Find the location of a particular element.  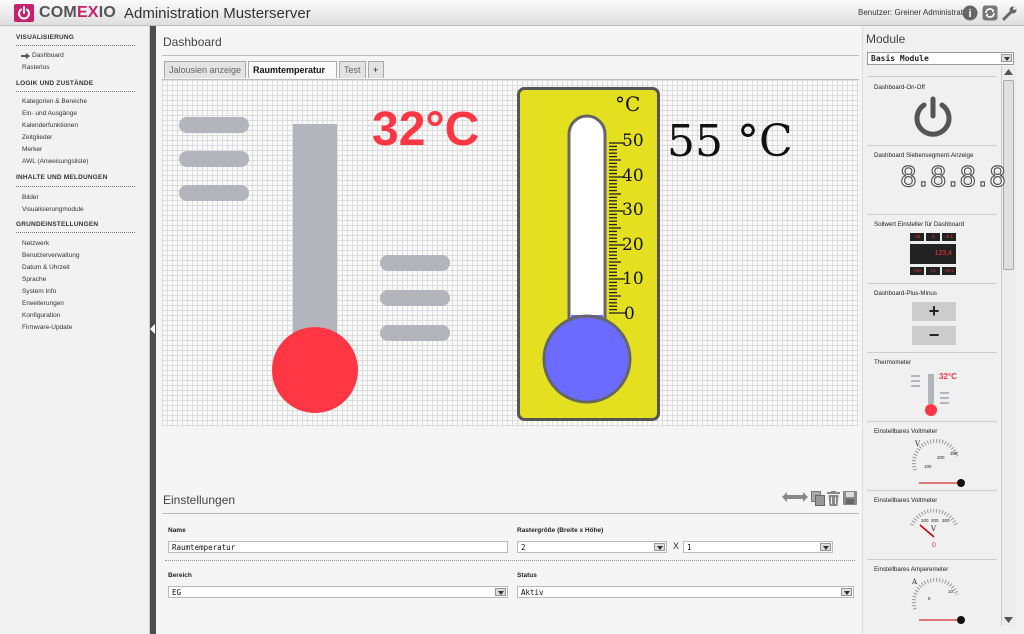

name-label: Name is located at coordinates (177, 530).